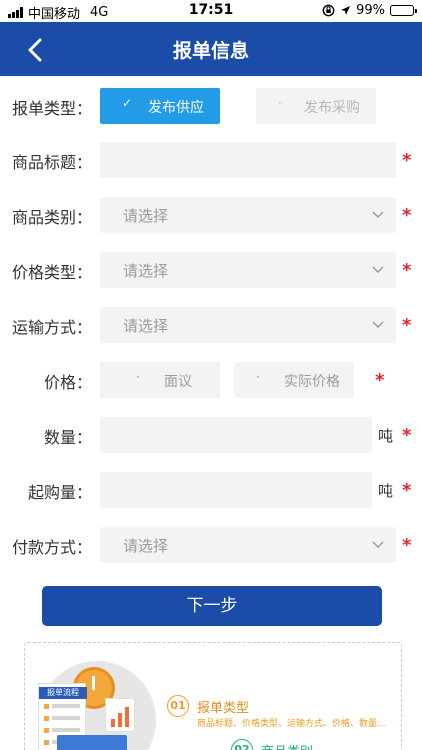  Describe the element at coordinates (51, 272) in the screenshot. I see `price-type-label: 价格类型：` at that location.